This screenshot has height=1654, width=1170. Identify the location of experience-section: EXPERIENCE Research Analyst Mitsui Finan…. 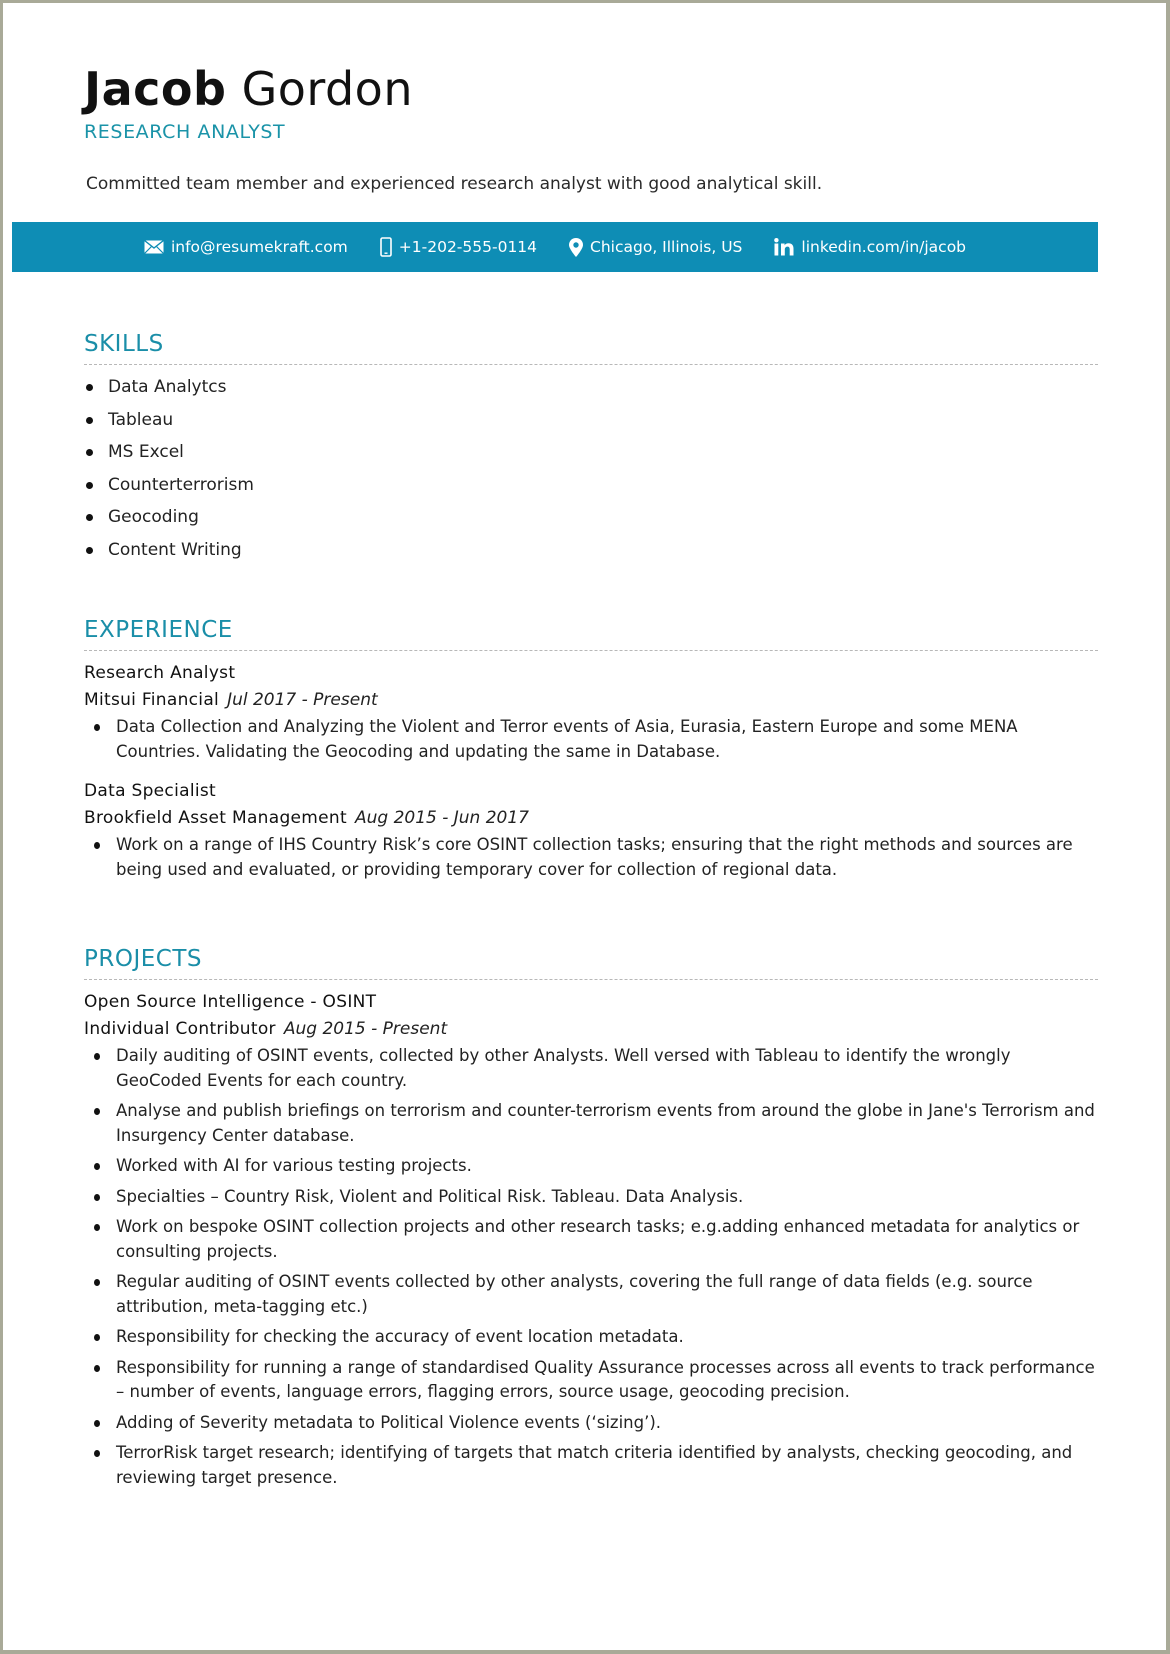
(591, 752).